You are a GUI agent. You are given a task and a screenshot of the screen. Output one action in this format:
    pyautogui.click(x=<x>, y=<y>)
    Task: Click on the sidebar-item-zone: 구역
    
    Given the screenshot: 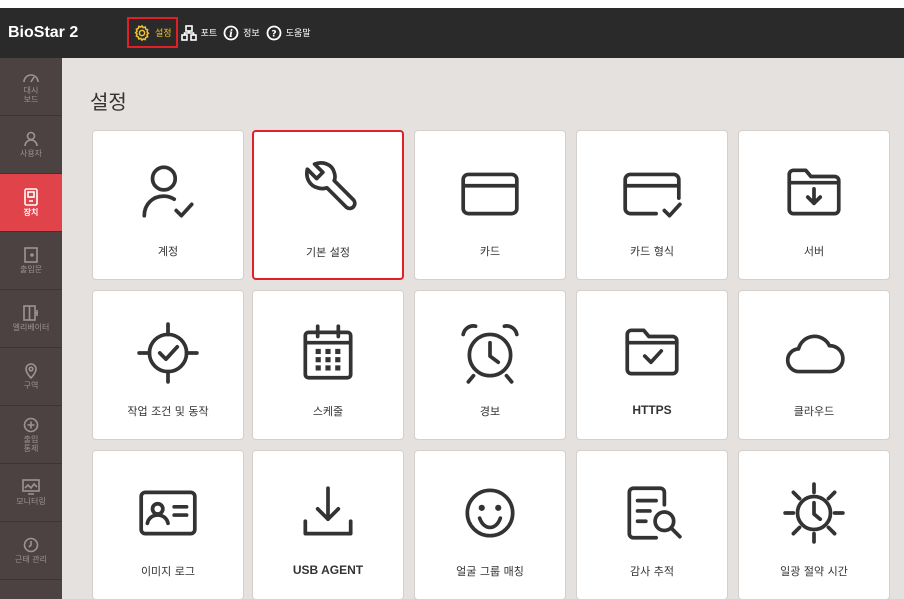 What is the action you would take?
    pyautogui.click(x=31, y=377)
    